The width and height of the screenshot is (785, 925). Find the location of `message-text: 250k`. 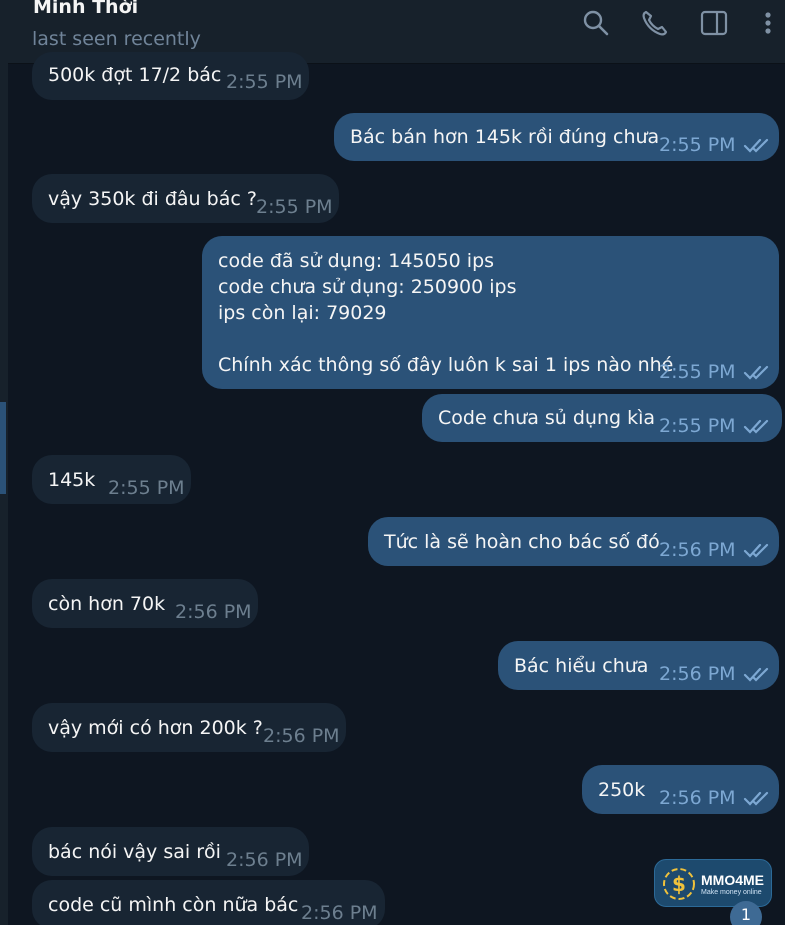

message-text: 250k is located at coordinates (622, 790).